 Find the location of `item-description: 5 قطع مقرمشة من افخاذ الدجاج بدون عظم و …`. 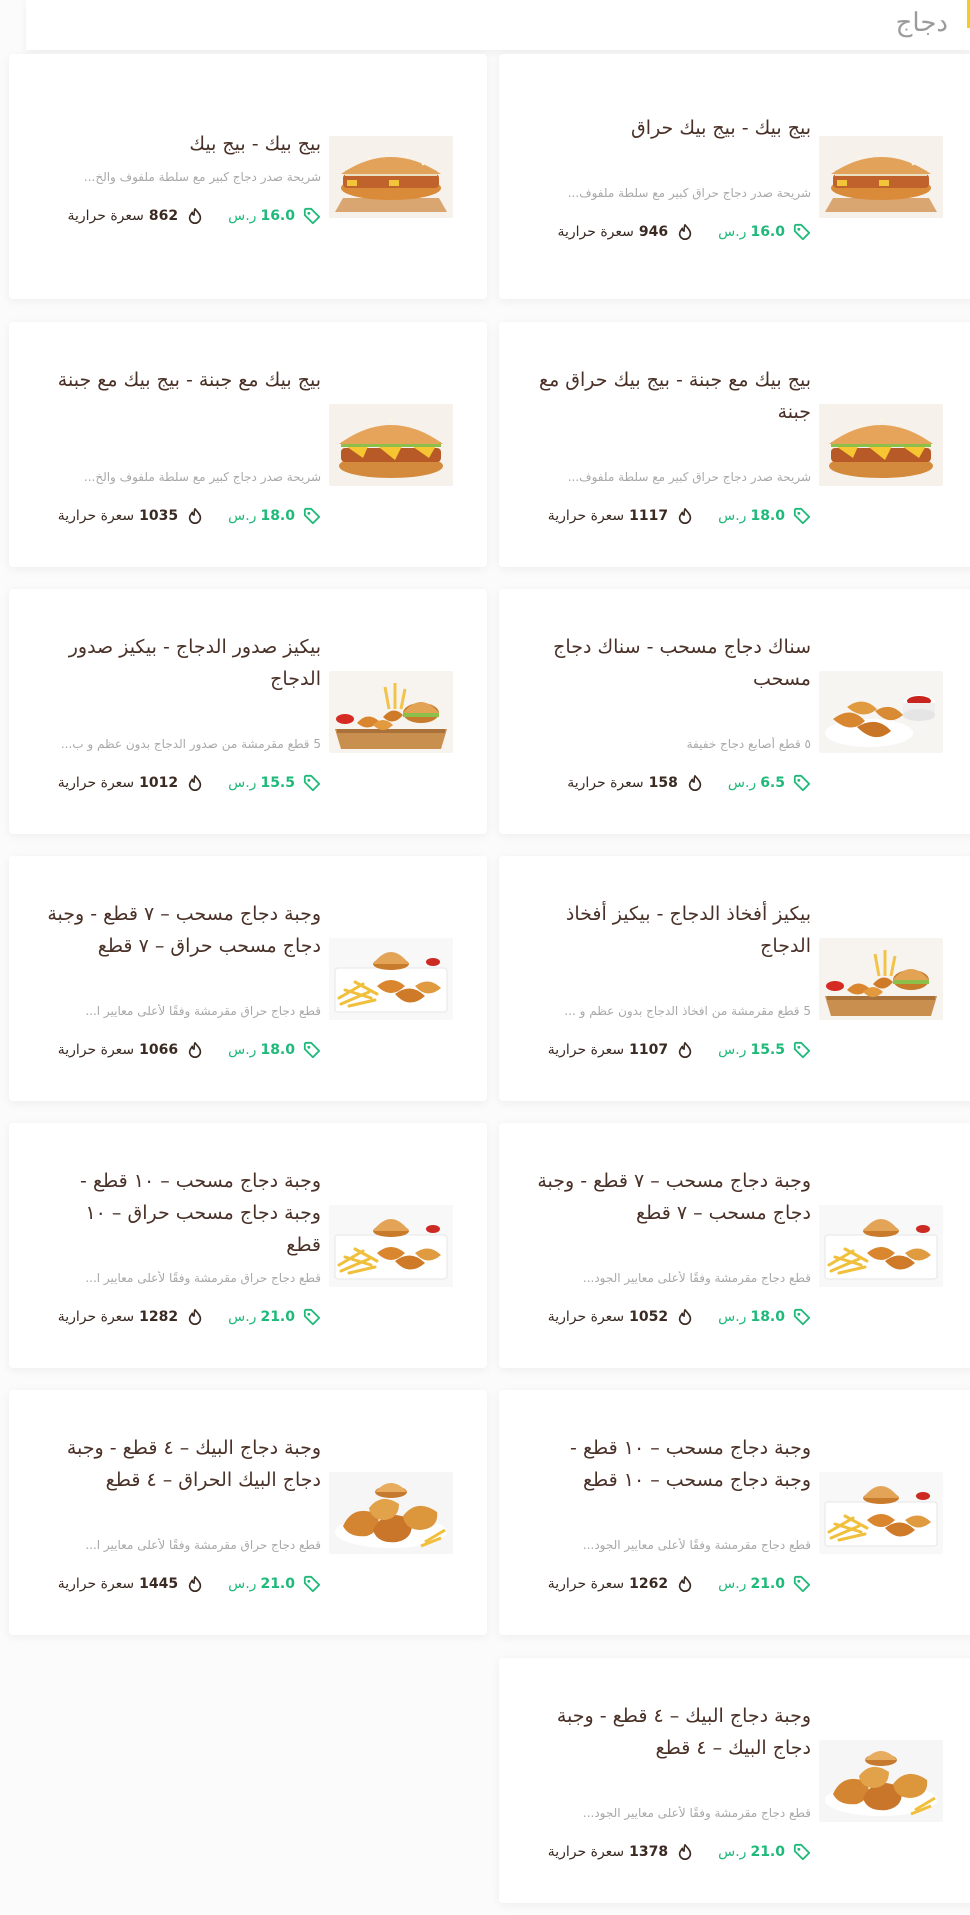

item-description: 5 قطع مقرمشة من افخاذ الدجاج بدون عظم و … is located at coordinates (687, 1011).